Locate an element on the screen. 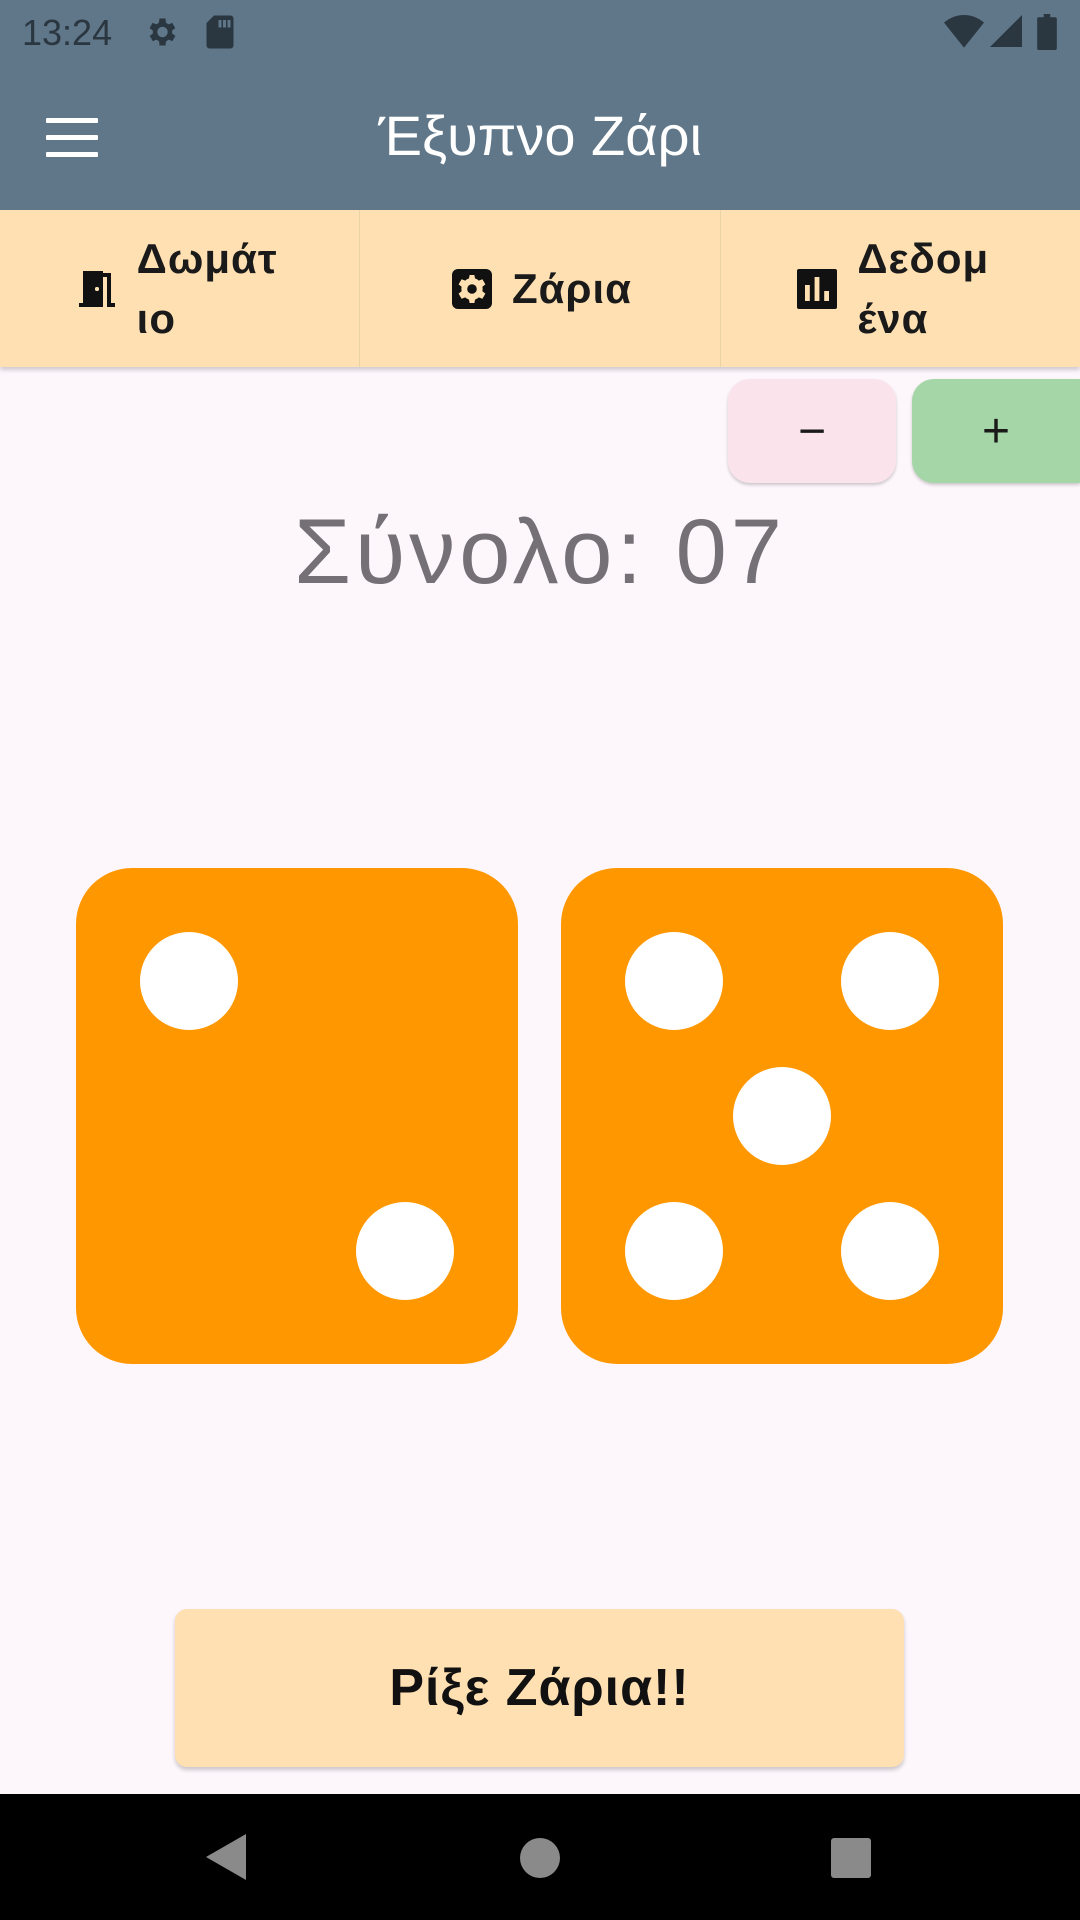 The image size is (1080, 1920). tab-dice: Ζάρια is located at coordinates (540, 288).